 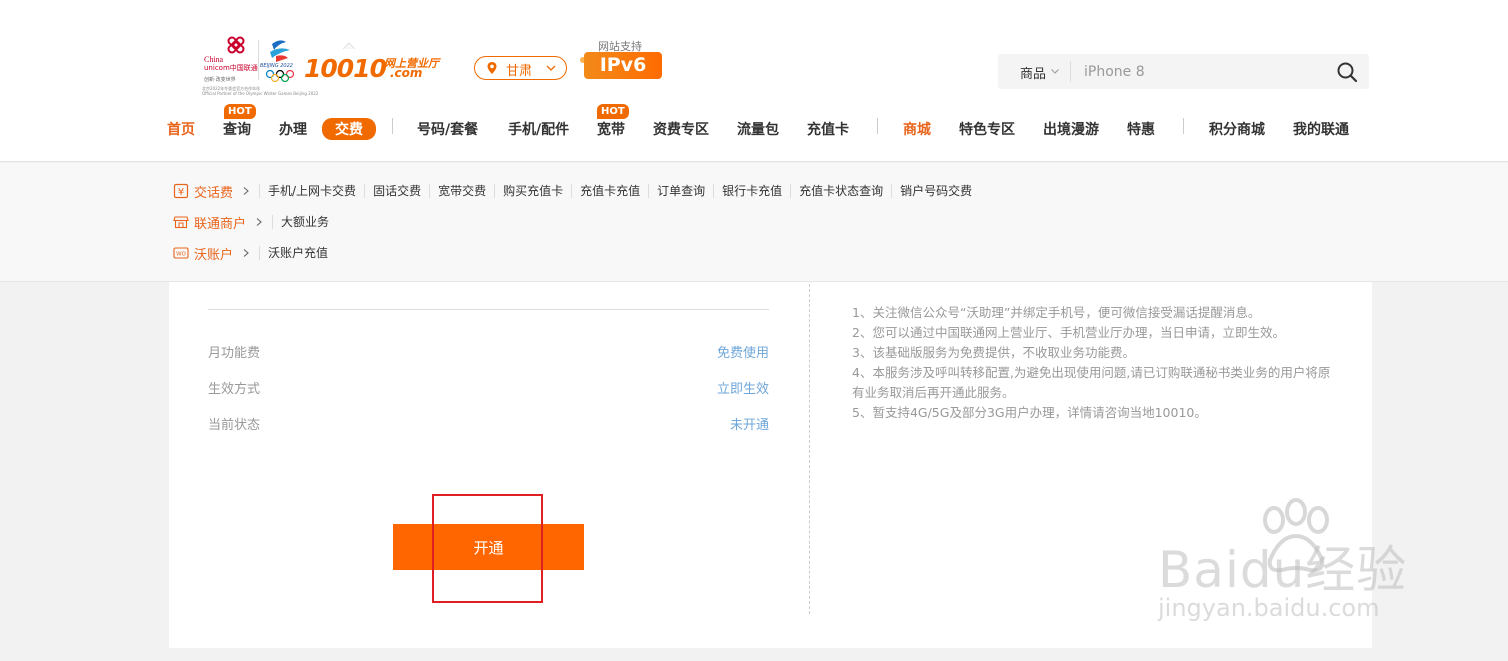 What do you see at coordinates (1029, 412) in the screenshot?
I see `note-item: 5、暂支持4G/5G及部分3G用户办理，详情请咨询当地10010。` at bounding box center [1029, 412].